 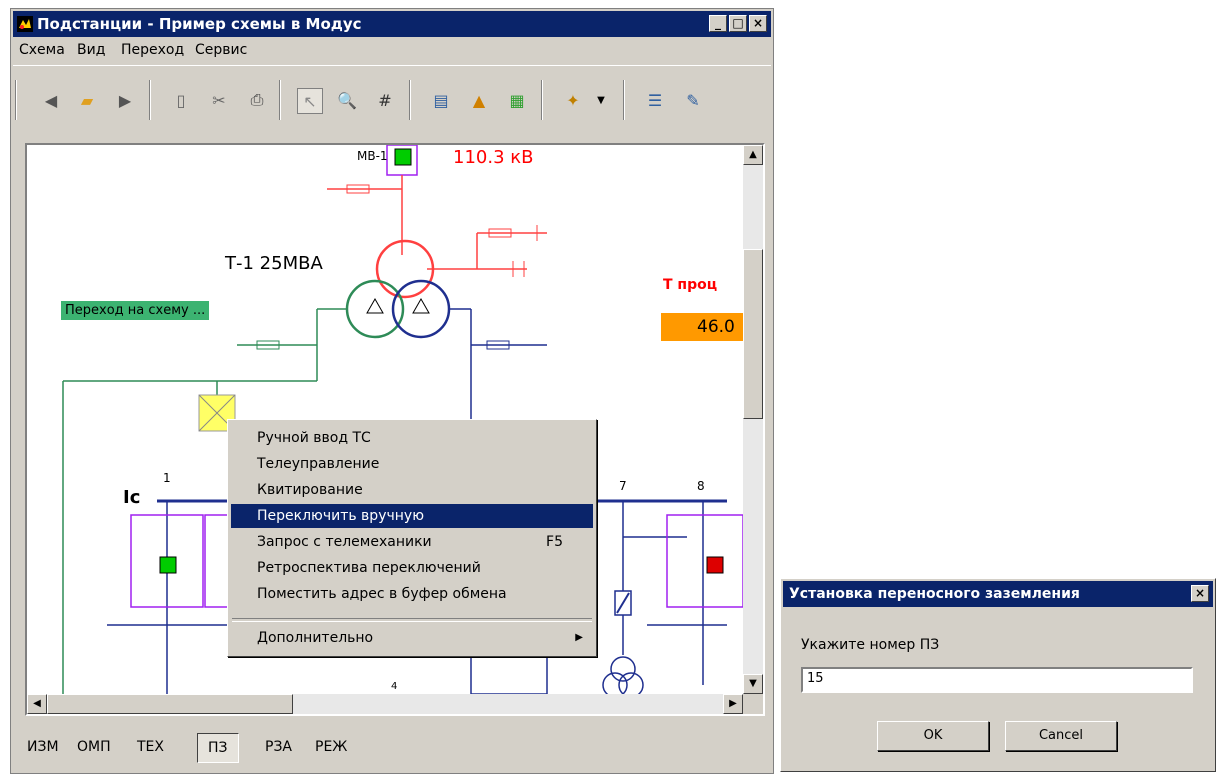 I want to click on temperature-label: Т проц, so click(x=690, y=285).